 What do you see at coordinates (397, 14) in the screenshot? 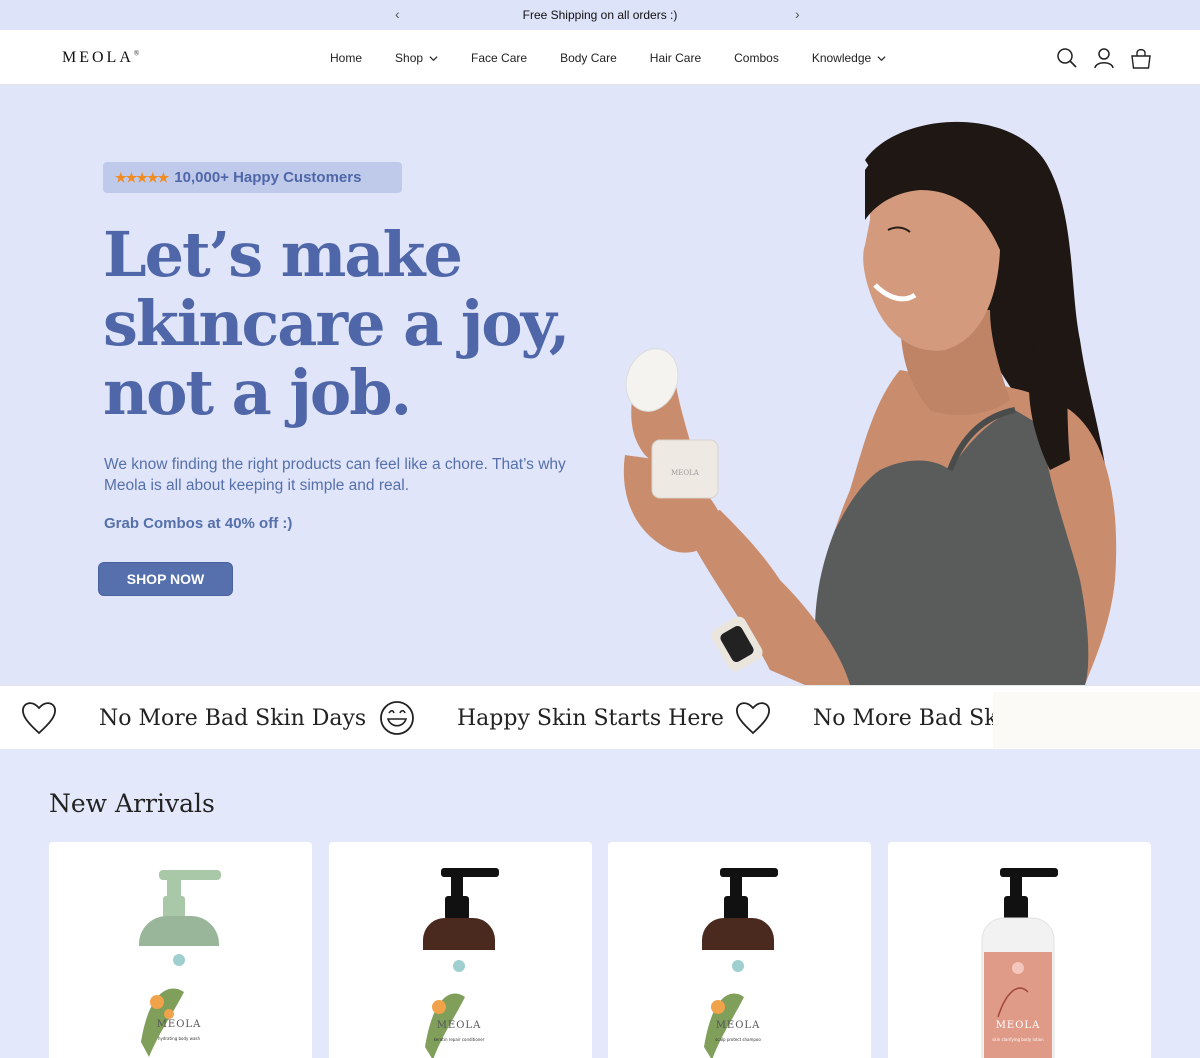
I see `chevron-left-icon: ‹` at bounding box center [397, 14].